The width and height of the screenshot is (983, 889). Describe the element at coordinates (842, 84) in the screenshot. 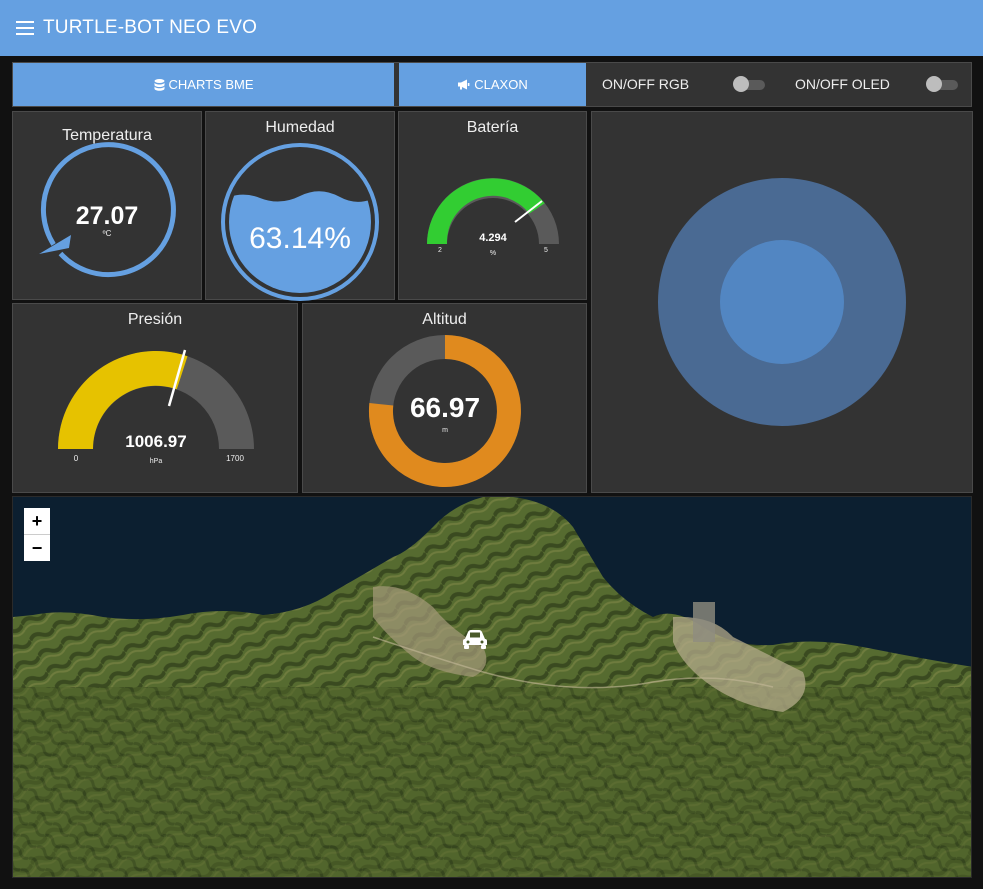

I see `toggle-oled-label: ON/OFF OLED` at that location.